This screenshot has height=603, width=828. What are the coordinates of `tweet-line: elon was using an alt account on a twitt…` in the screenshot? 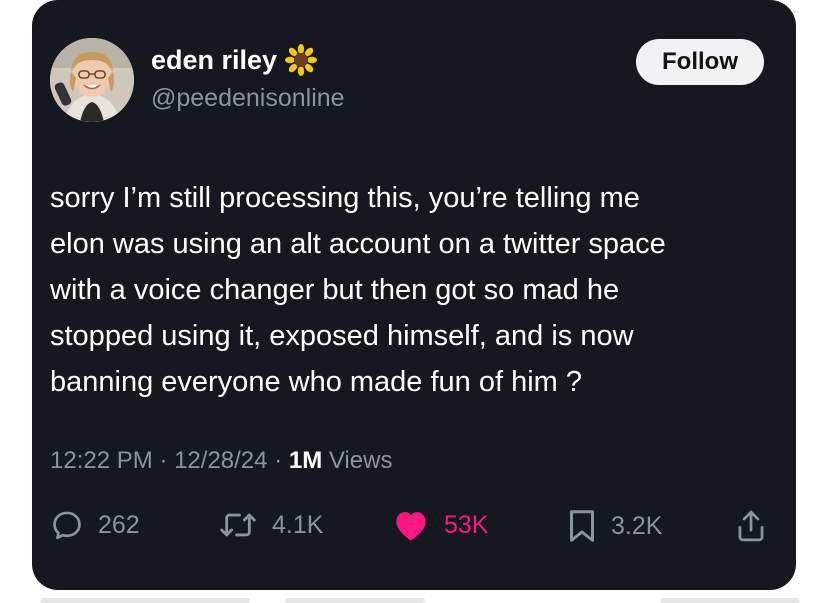 It's located at (358, 244).